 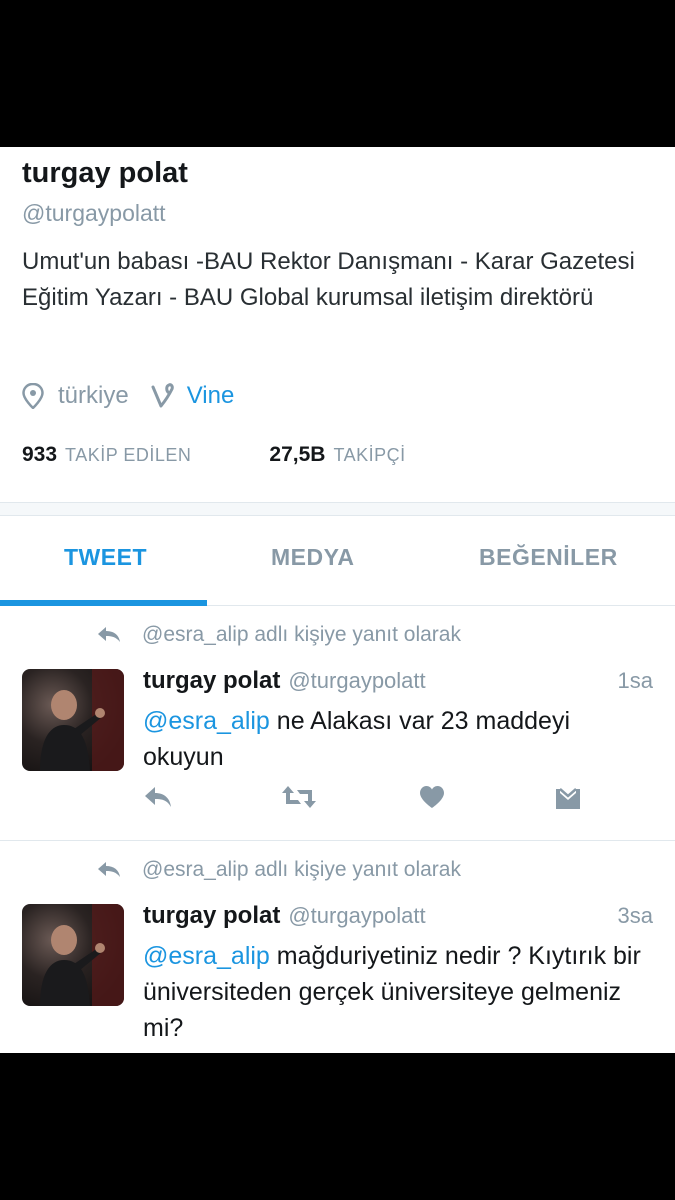 I want to click on following-count: 933, so click(x=39, y=455).